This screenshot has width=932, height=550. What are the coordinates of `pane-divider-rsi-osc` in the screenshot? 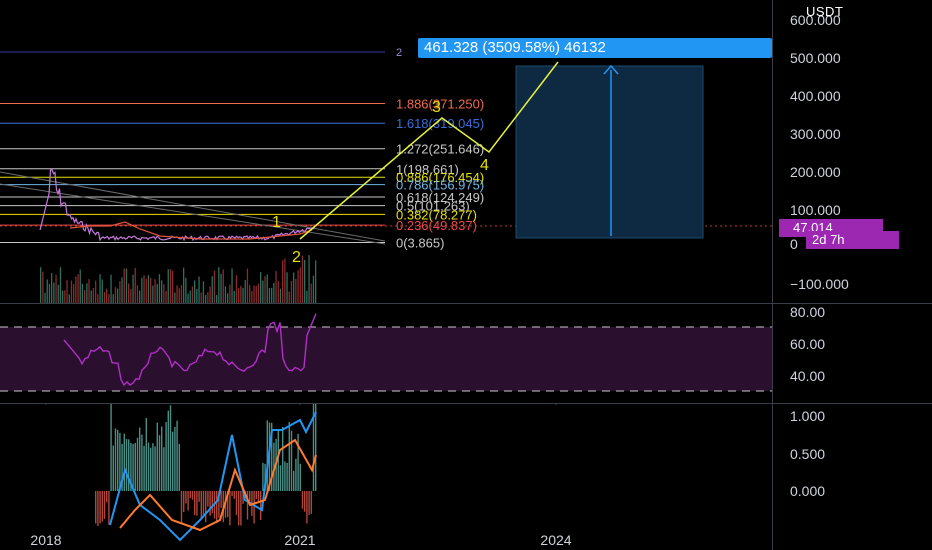 It's located at (466, 403).